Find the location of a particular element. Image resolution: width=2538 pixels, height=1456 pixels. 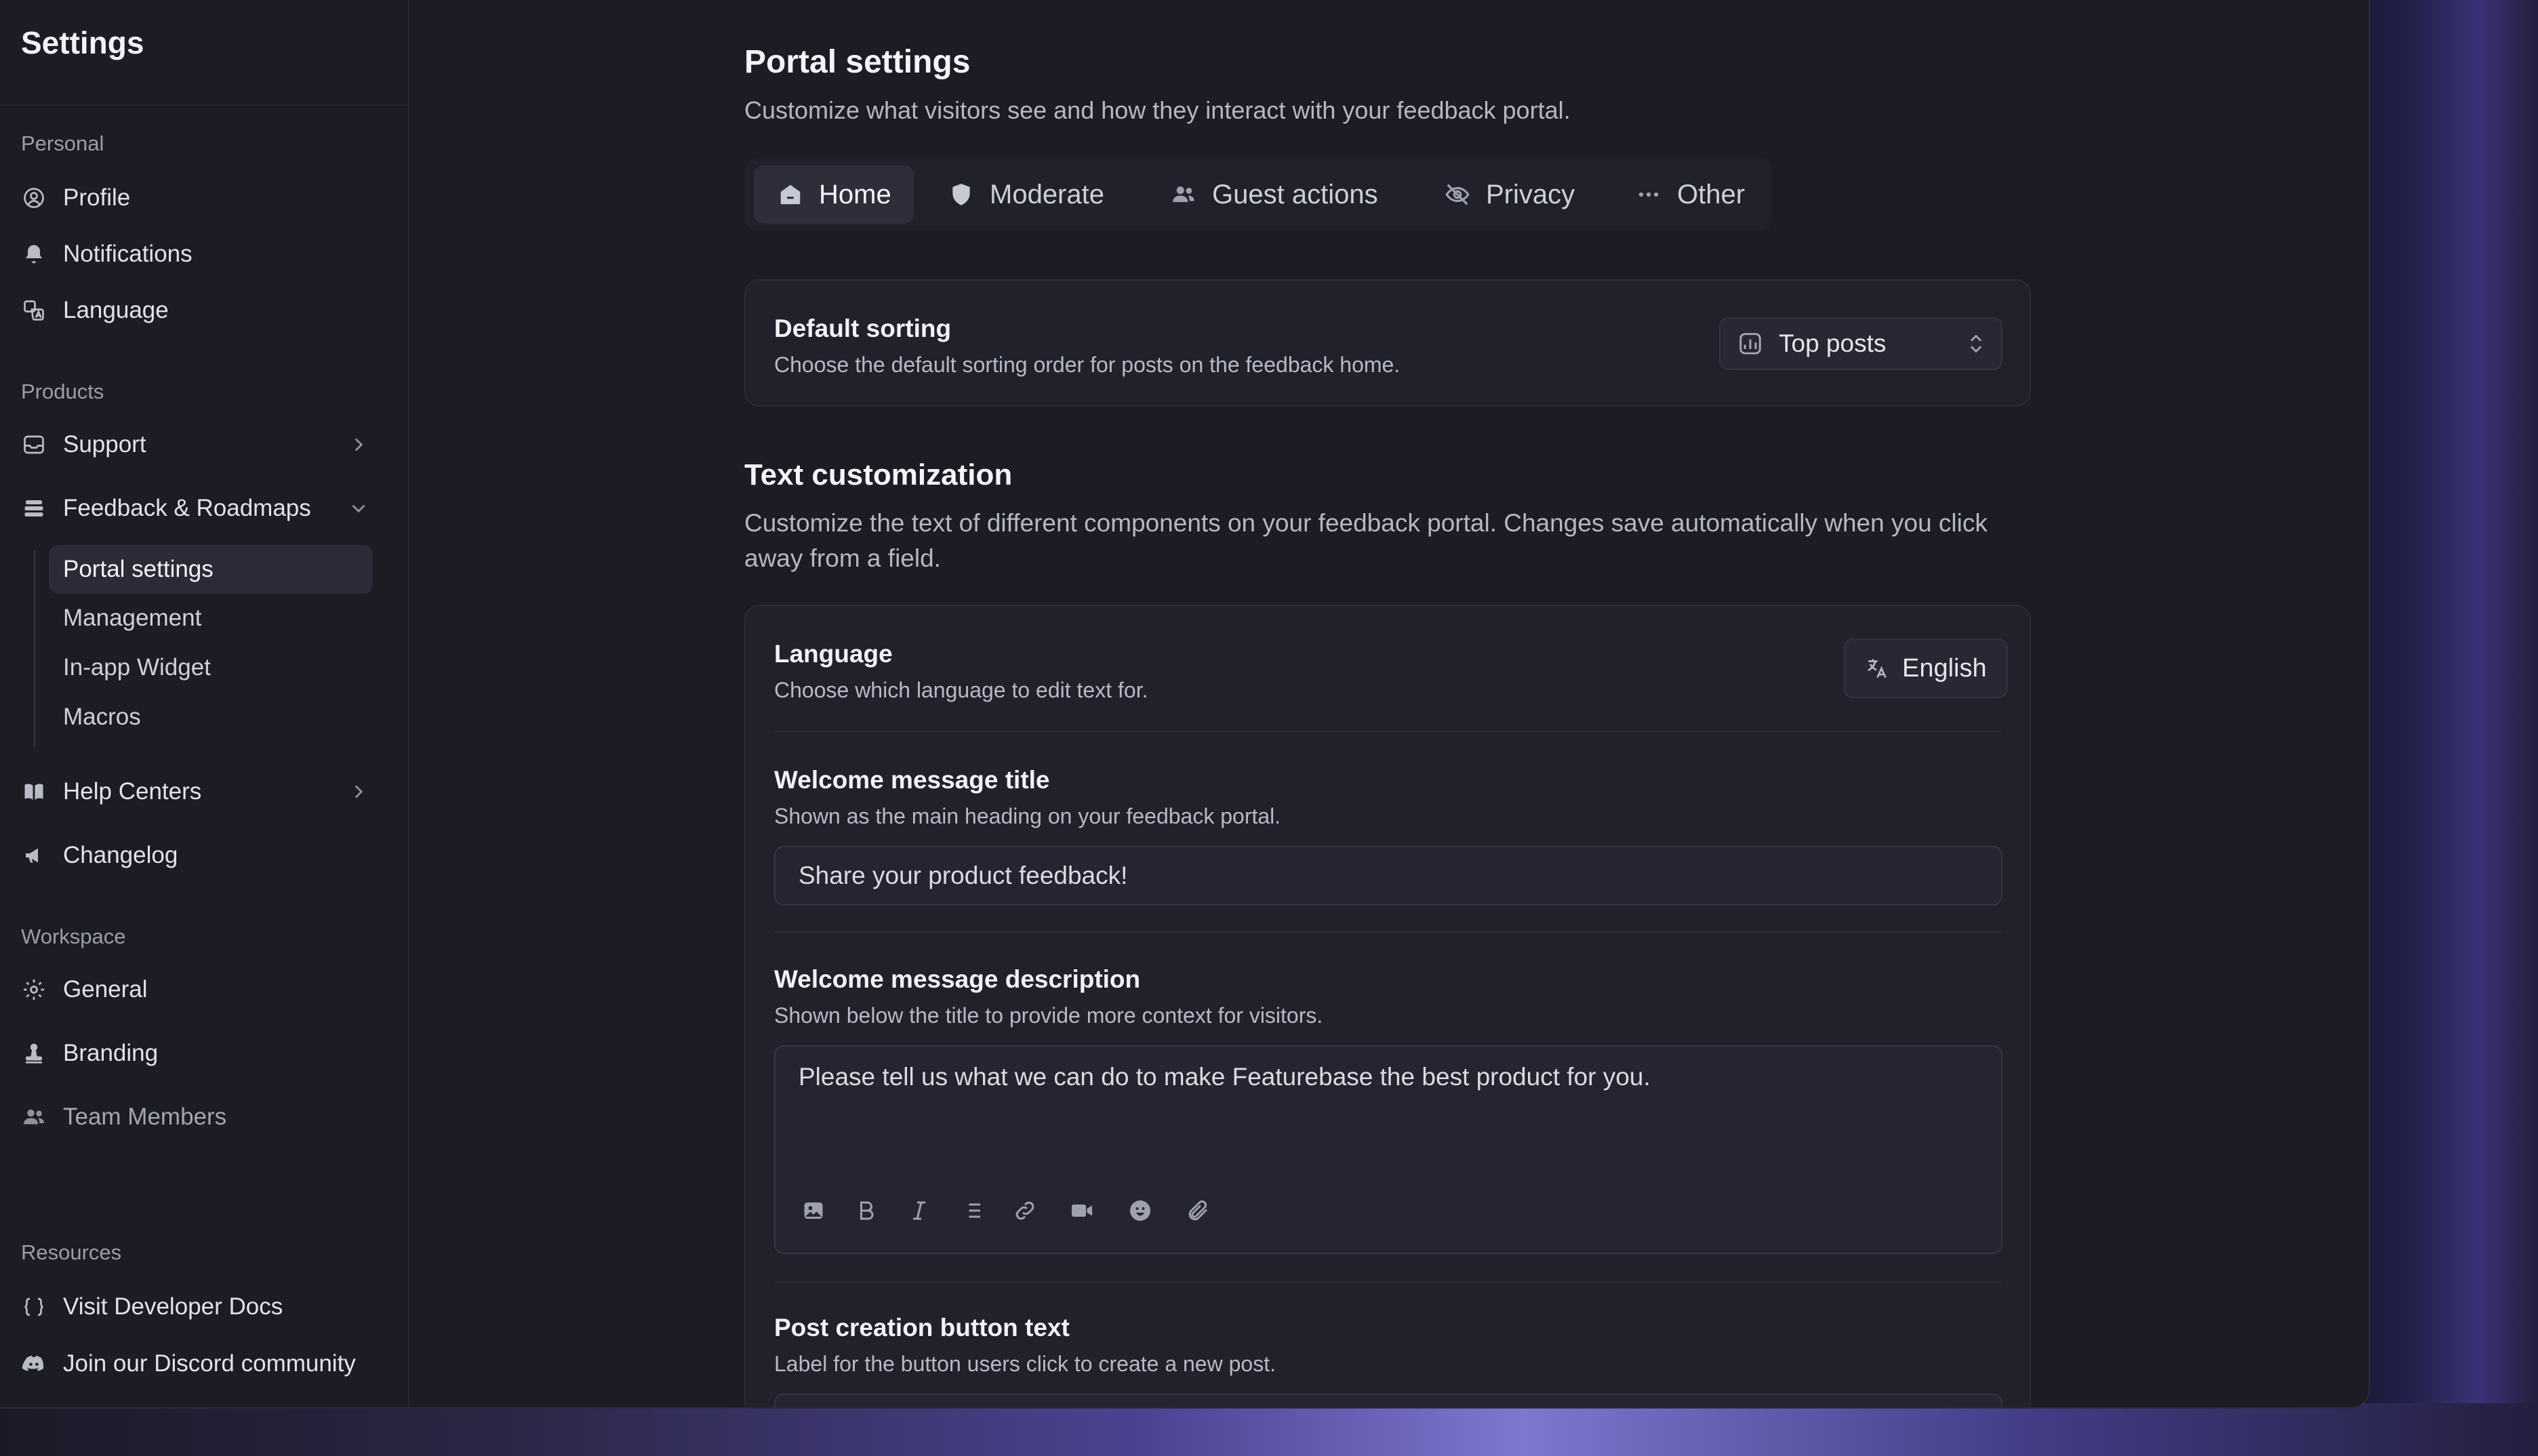

welcome-title-input: Share your product feedback! is located at coordinates (1388, 876).